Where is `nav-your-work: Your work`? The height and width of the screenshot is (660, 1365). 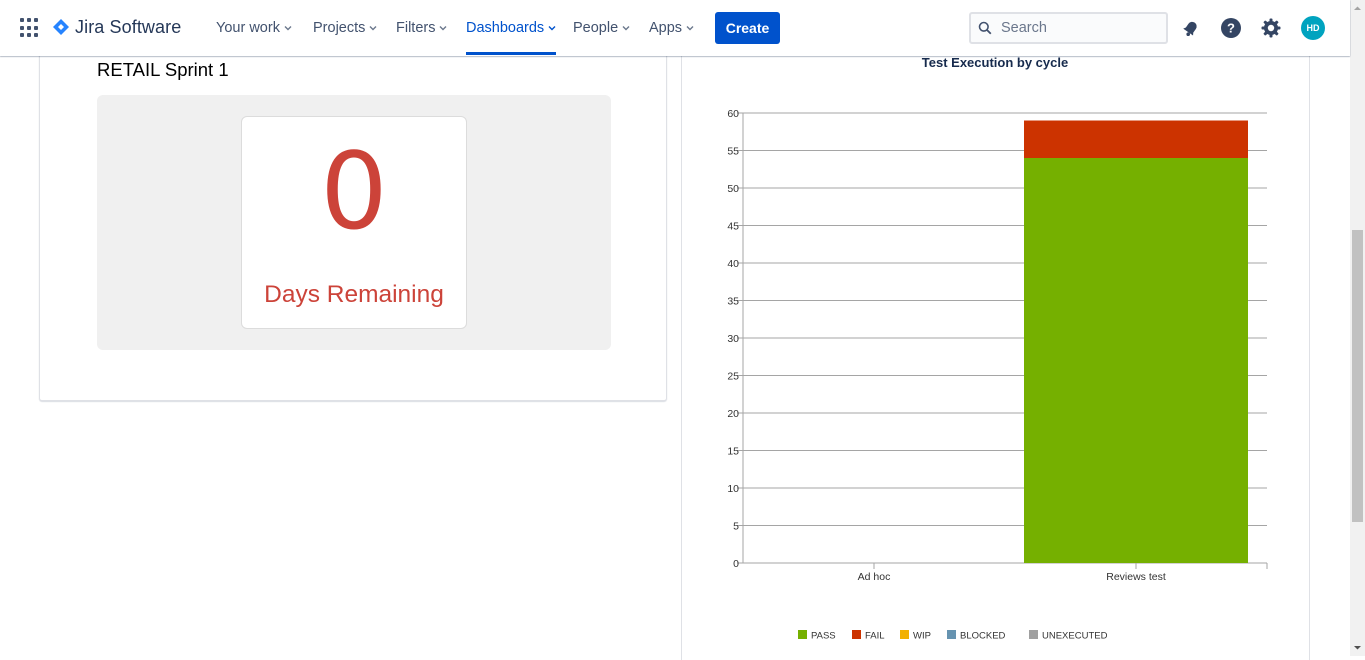 nav-your-work: Your work is located at coordinates (254, 28).